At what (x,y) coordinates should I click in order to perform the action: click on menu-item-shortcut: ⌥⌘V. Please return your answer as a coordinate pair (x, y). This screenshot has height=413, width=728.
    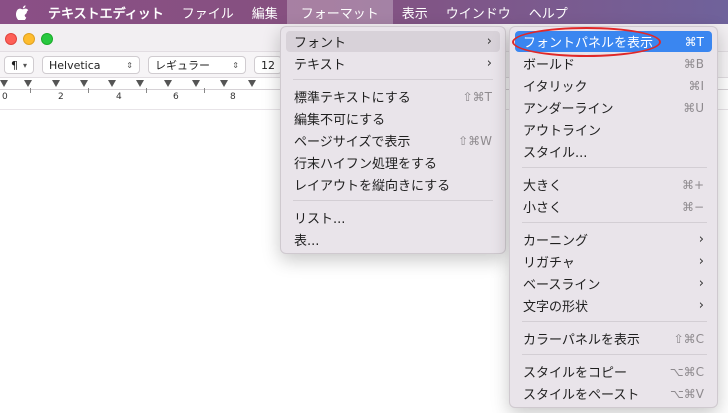
    Looking at the image, I should click on (686, 393).